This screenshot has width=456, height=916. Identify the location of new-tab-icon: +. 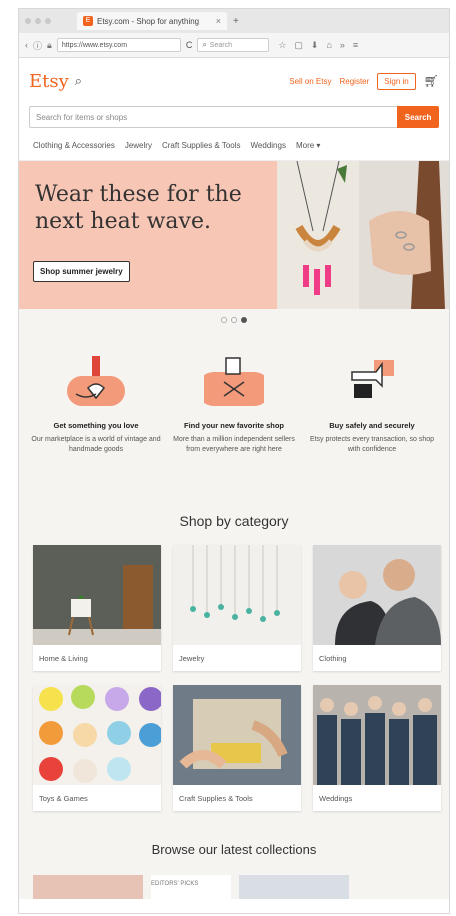
(236, 21).